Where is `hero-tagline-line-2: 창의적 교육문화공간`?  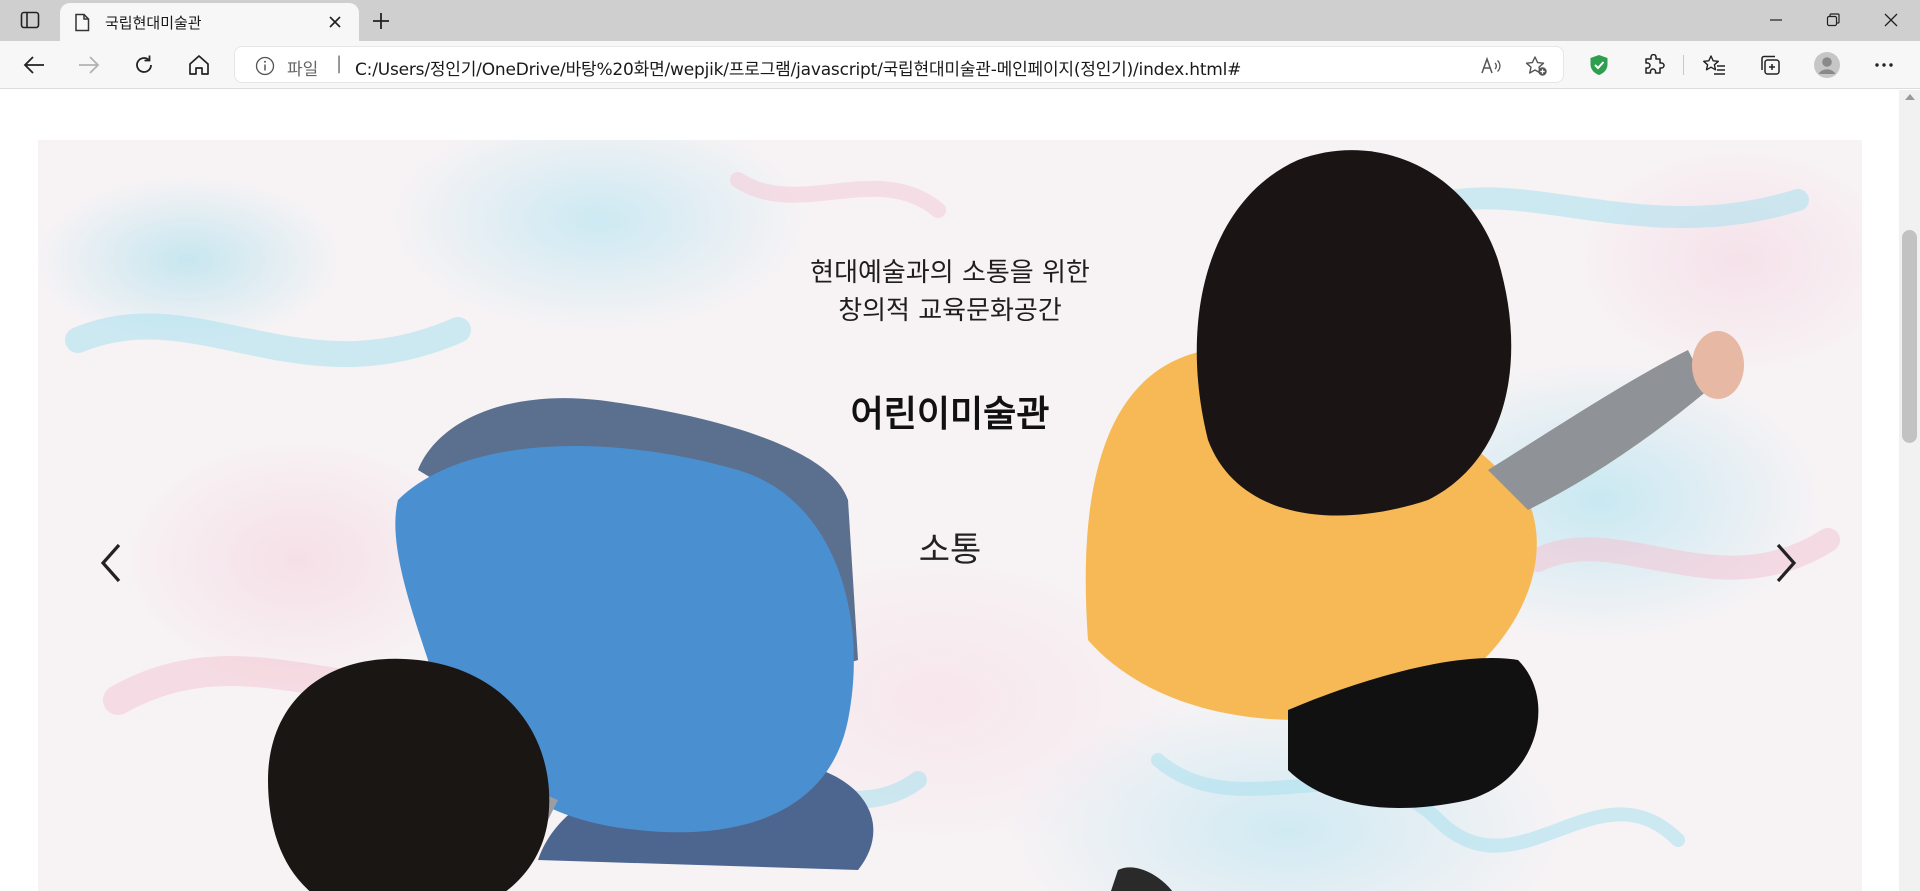
hero-tagline-line-2: 창의적 교육문화공간 is located at coordinates (950, 311).